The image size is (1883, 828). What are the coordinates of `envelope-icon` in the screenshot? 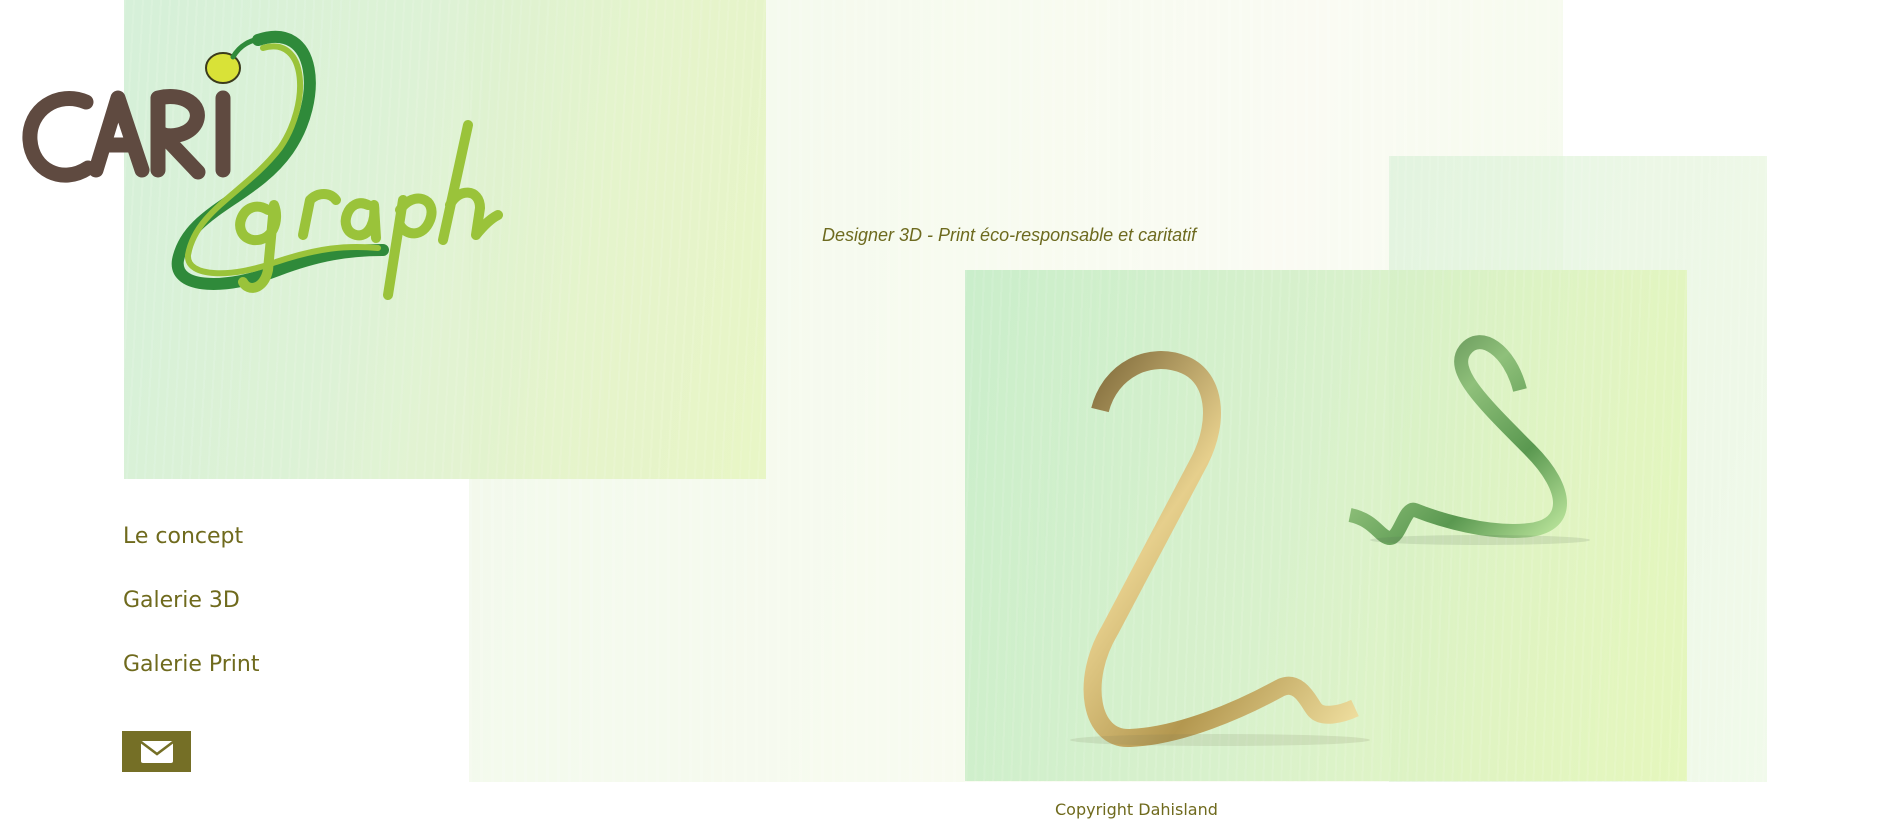 It's located at (156, 751).